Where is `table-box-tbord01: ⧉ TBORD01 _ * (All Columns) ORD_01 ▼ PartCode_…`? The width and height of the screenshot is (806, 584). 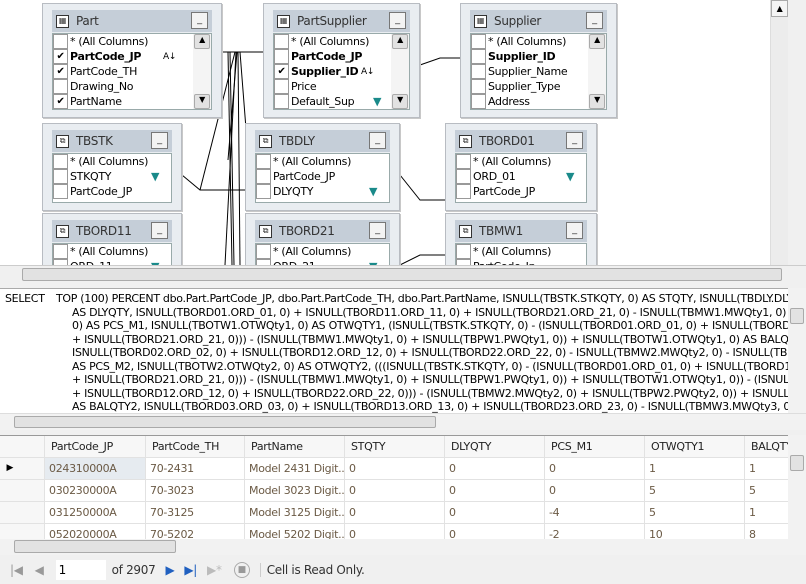 table-box-tbord01: ⧉ TBORD01 _ * (All Columns) ORD_01 ▼ PartCode_… is located at coordinates (521, 167).